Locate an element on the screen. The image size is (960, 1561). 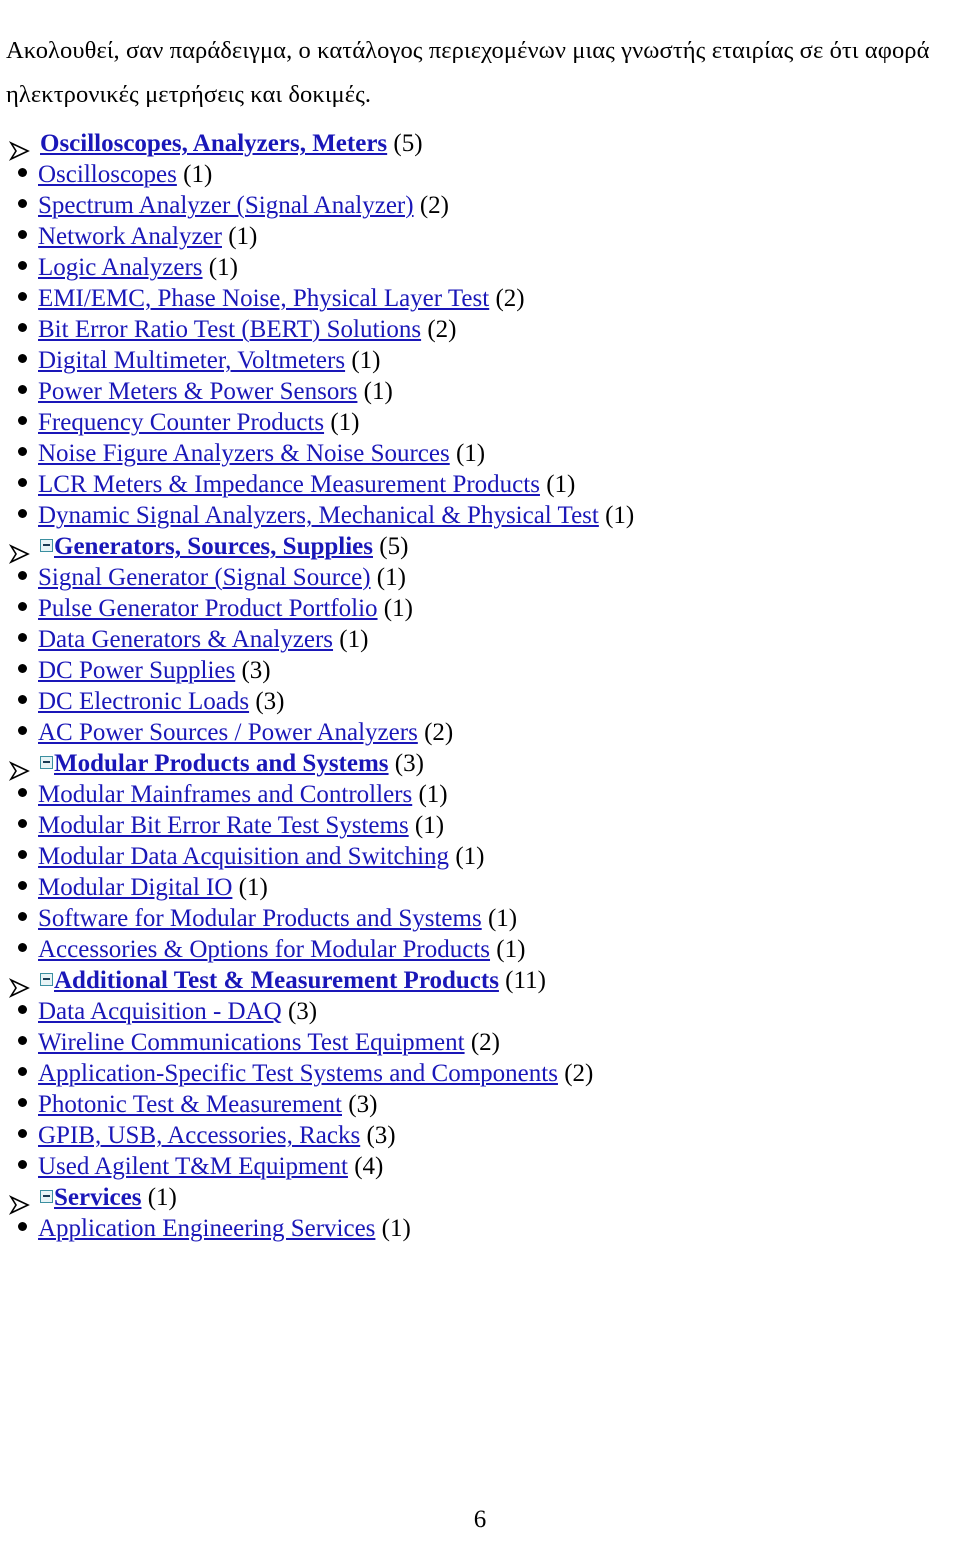
outline-section-link: Modular Products and Systems is located at coordinates (221, 763).